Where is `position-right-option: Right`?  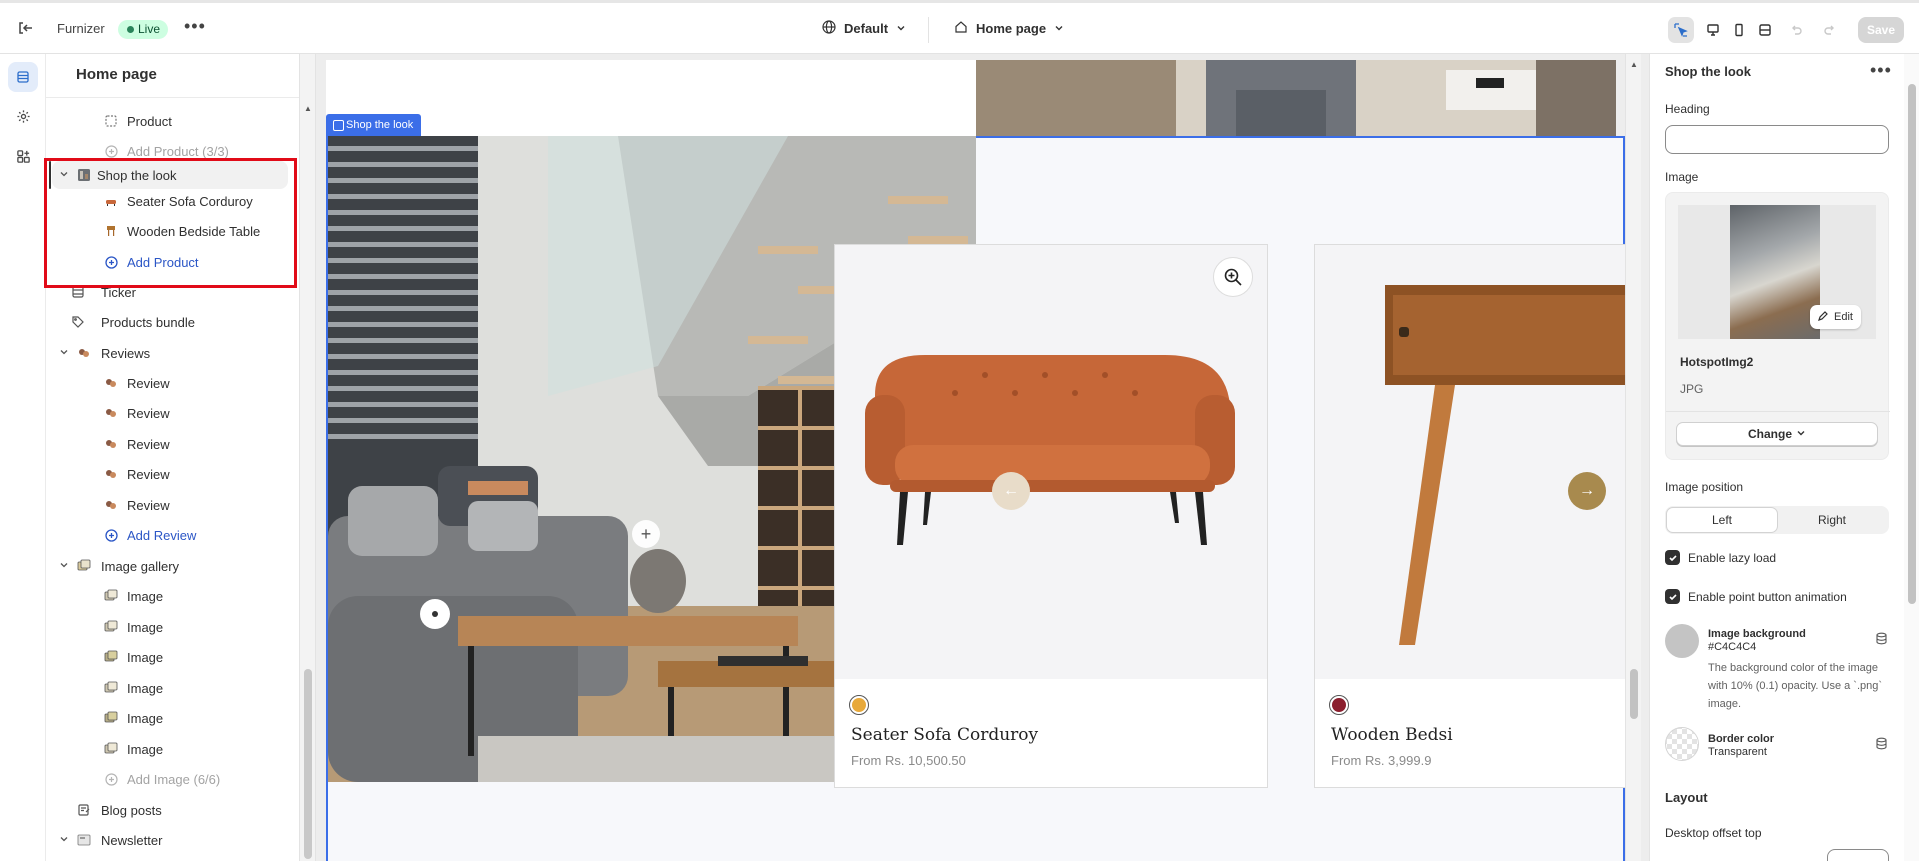
position-right-option: Right is located at coordinates (1832, 520).